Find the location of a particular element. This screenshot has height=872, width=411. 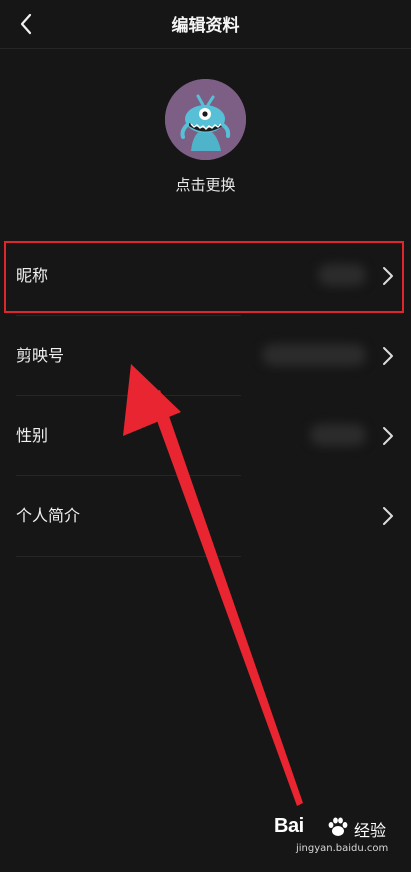

header-bar: 编辑资料 is located at coordinates (205, 24).